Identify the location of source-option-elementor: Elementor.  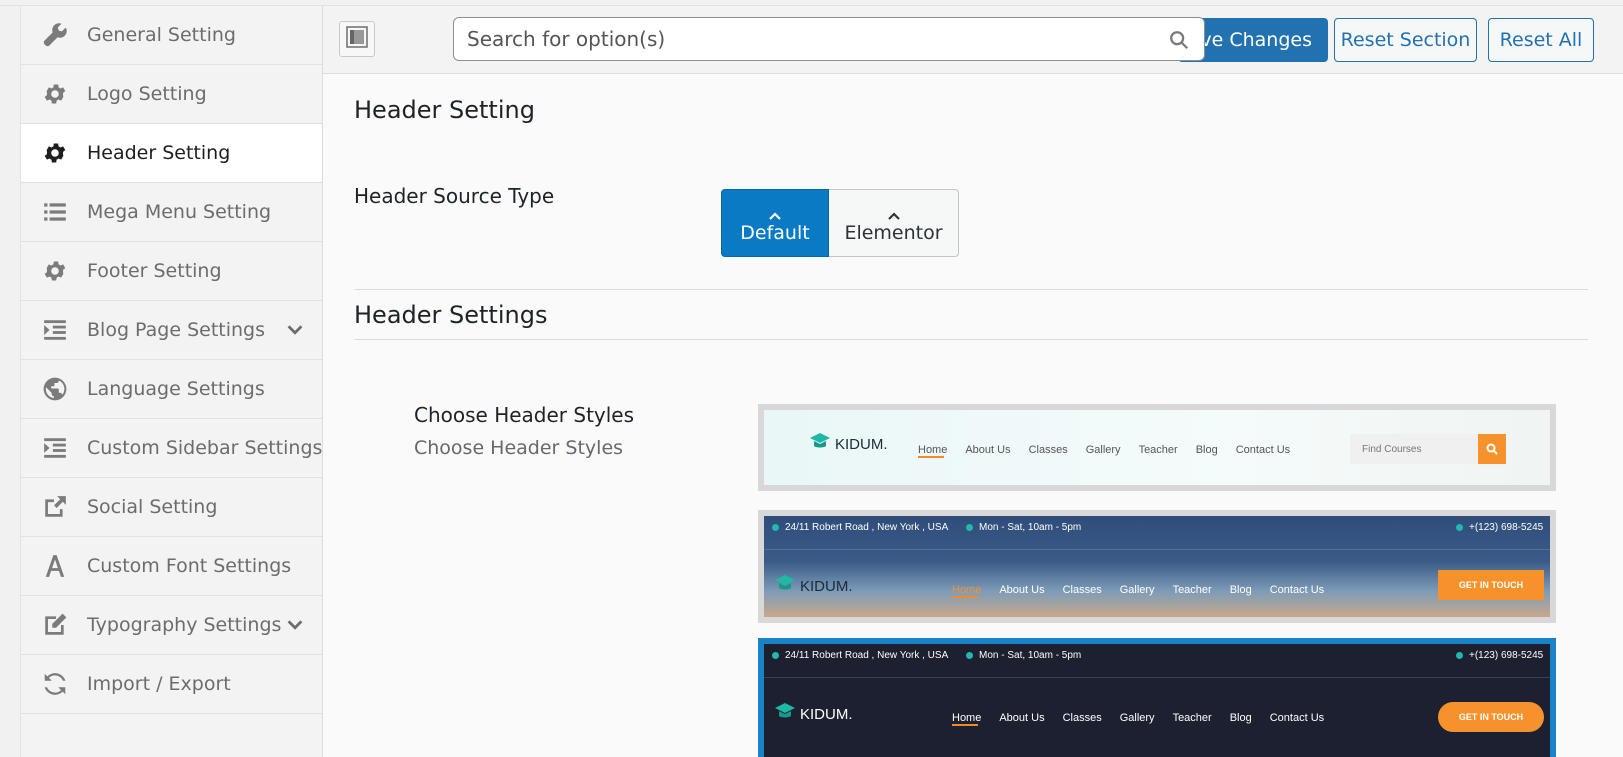
(894, 223).